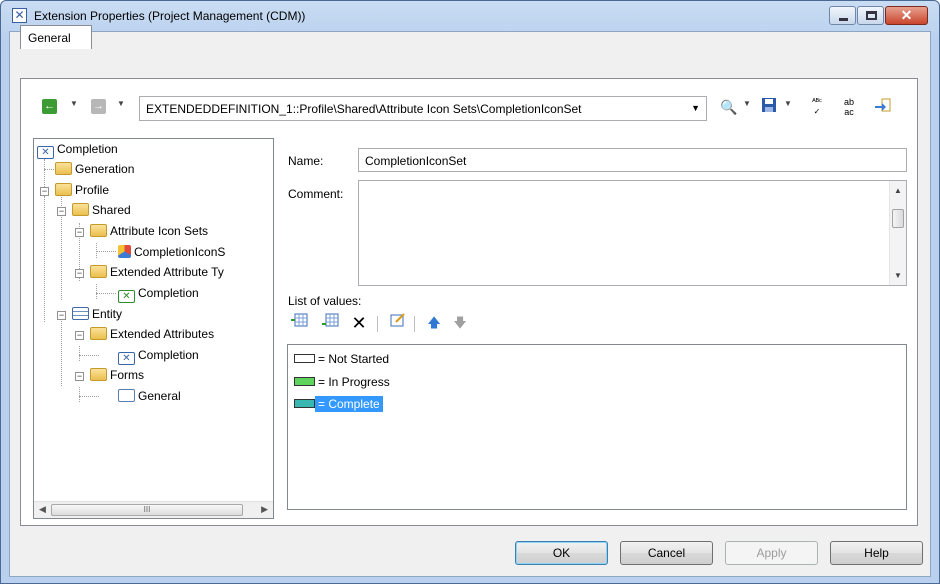 Image resolution: width=940 pixels, height=584 pixels. Describe the element at coordinates (843, 19) in the screenshot. I see `minimize-icon` at that location.